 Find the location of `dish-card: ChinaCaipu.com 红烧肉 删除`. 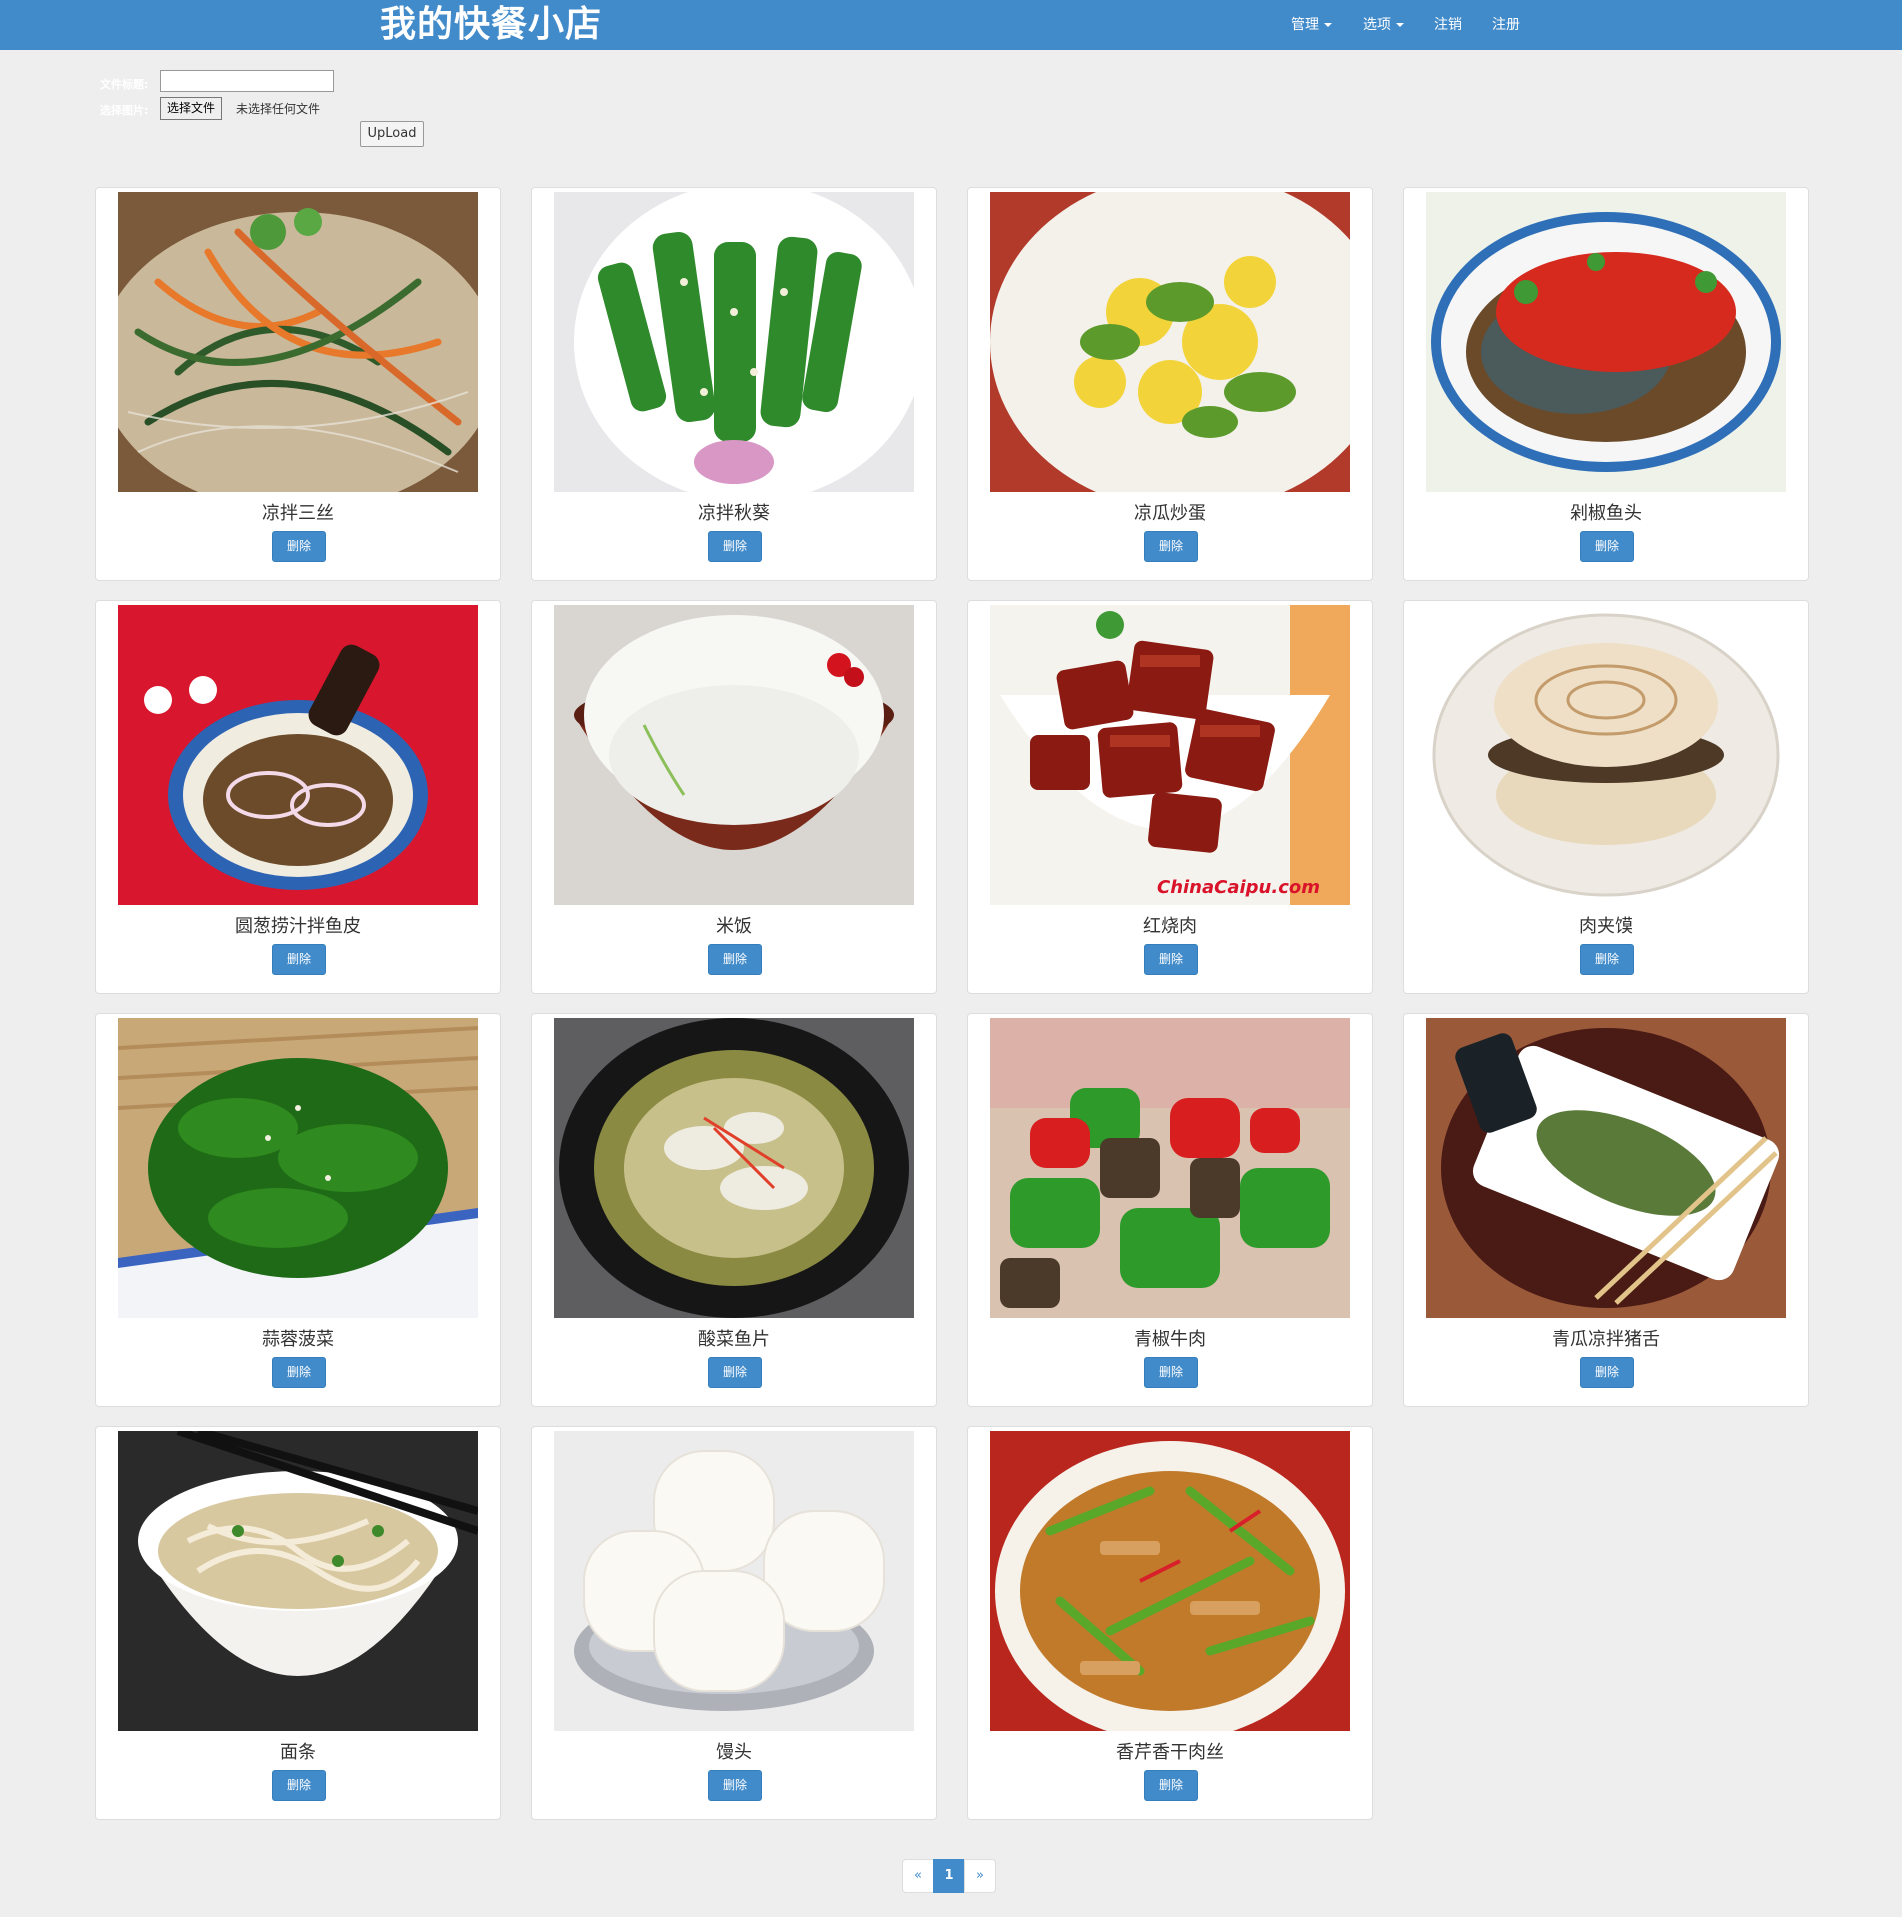

dish-card: ChinaCaipu.com 红烧肉 删除 is located at coordinates (1170, 797).